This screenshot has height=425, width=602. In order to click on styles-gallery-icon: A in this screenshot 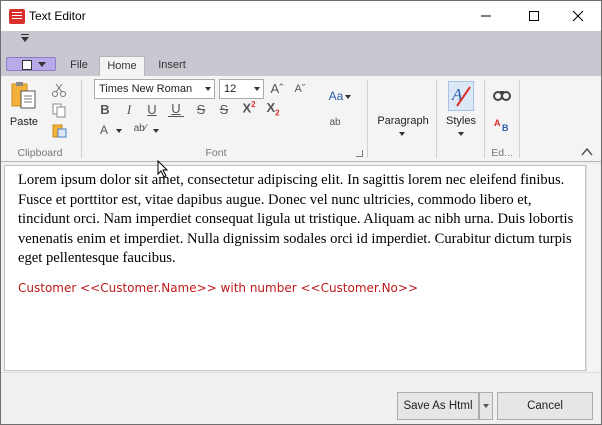, I will do `click(461, 96)`.